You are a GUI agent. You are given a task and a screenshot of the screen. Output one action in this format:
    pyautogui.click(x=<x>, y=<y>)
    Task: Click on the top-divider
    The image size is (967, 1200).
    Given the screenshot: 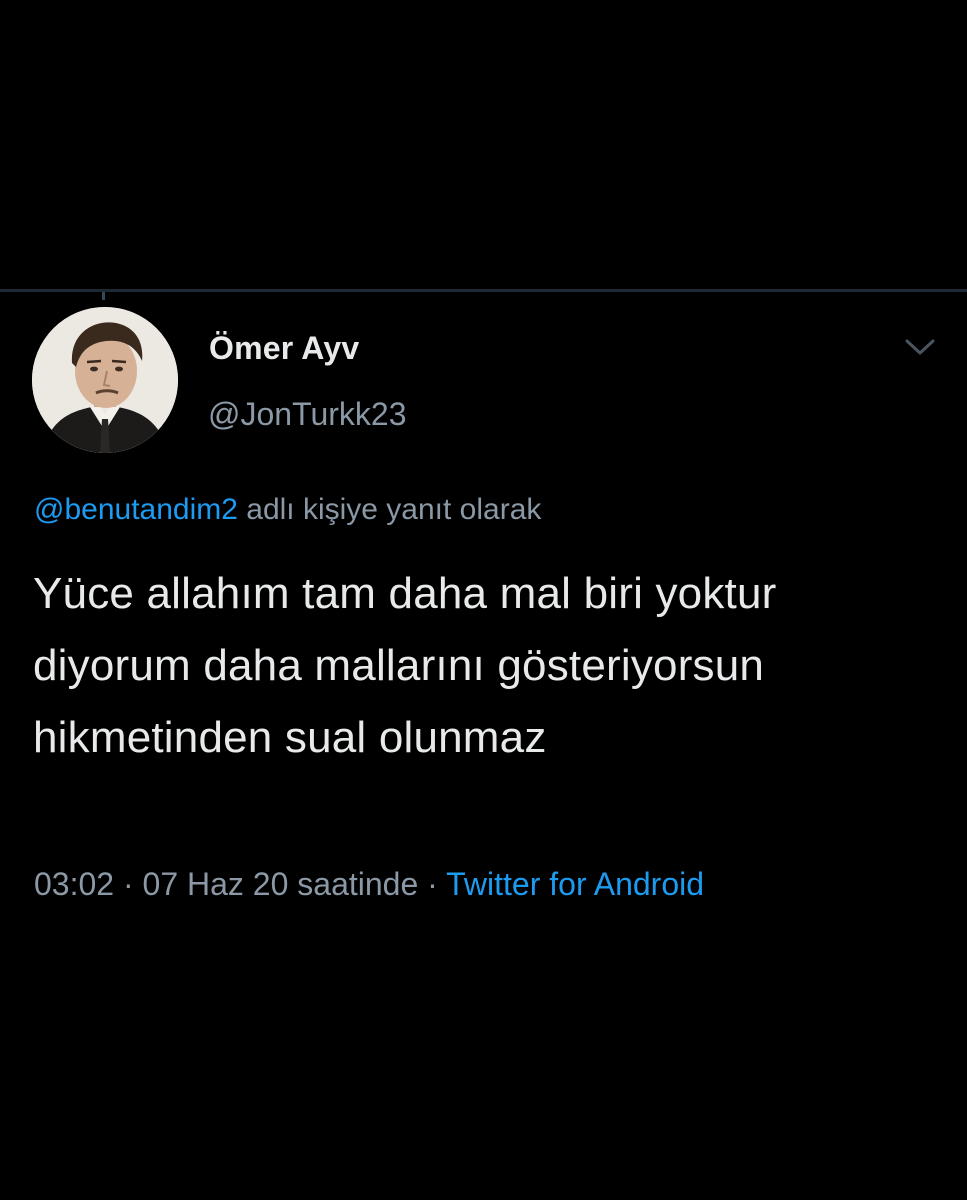 What is the action you would take?
    pyautogui.click(x=483, y=290)
    